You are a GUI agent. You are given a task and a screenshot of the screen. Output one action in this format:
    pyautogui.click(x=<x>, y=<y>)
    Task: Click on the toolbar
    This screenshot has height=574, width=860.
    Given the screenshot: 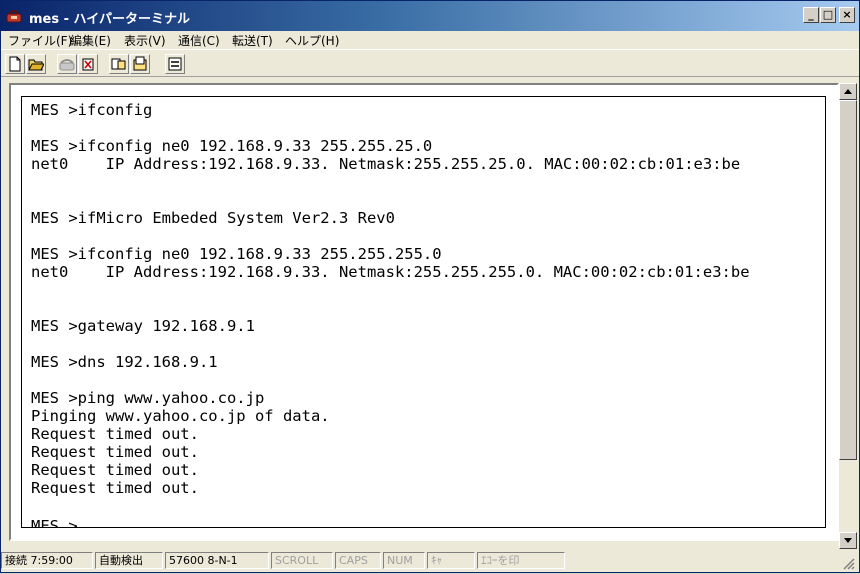 What is the action you would take?
    pyautogui.click(x=430, y=63)
    